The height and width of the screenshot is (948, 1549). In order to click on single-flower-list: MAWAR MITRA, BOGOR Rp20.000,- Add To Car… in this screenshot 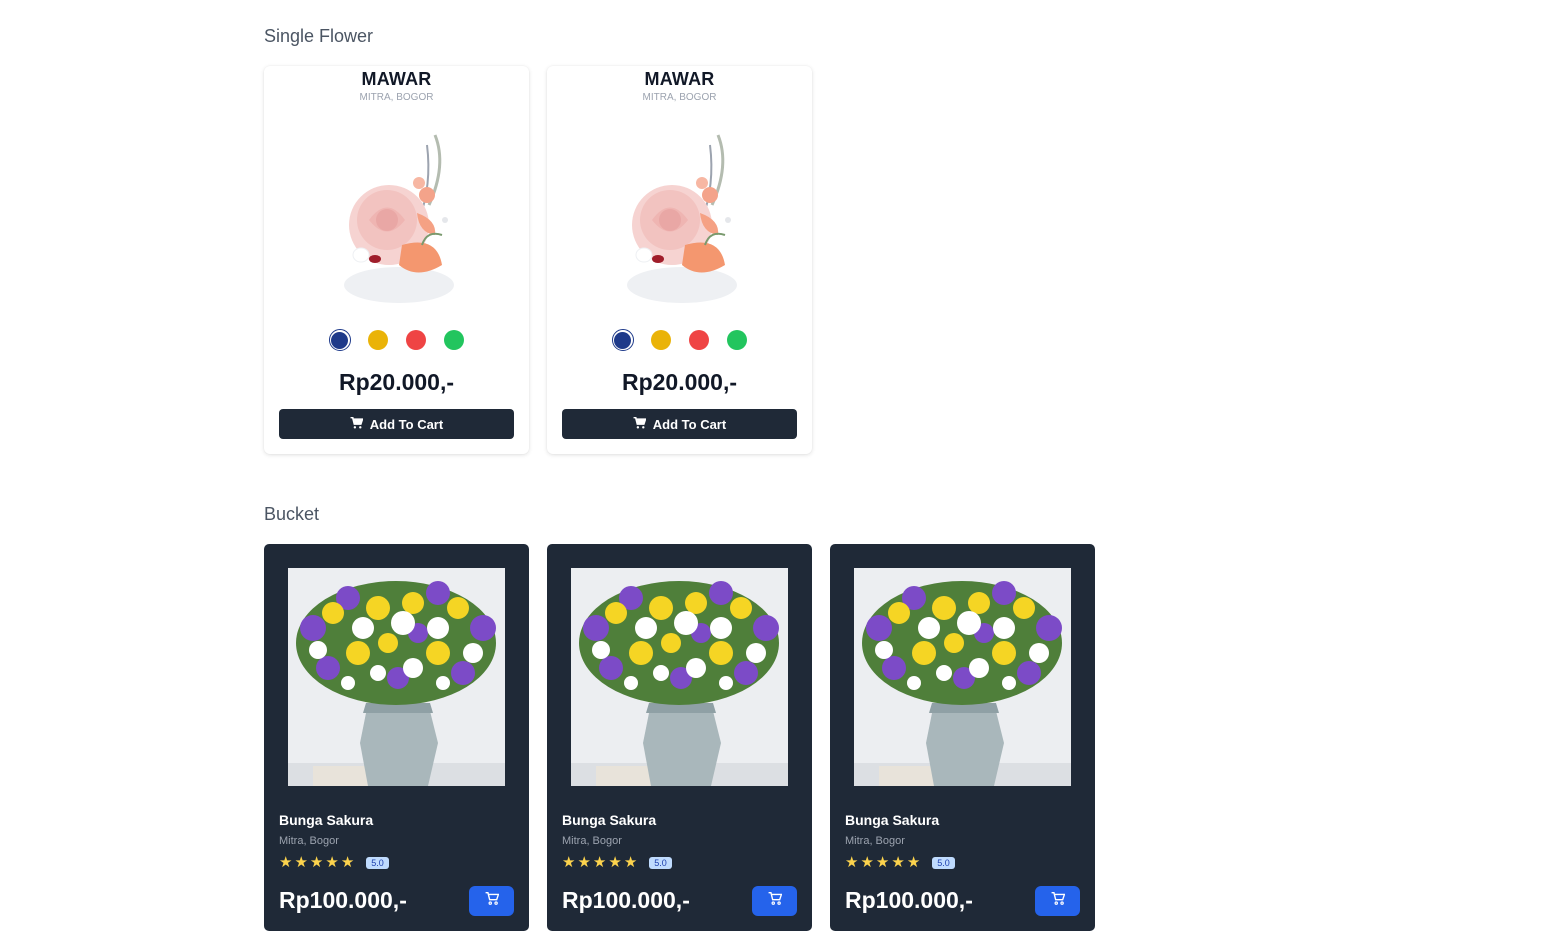, I will do `click(538, 260)`.